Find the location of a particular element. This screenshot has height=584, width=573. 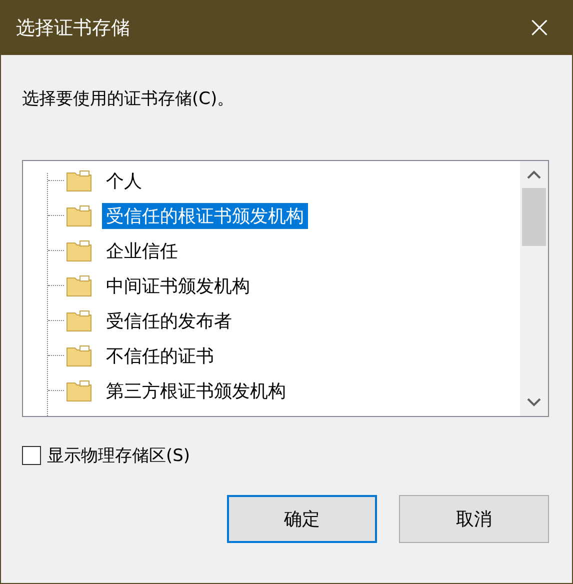

tree-item: 企业信任 is located at coordinates (142, 251).